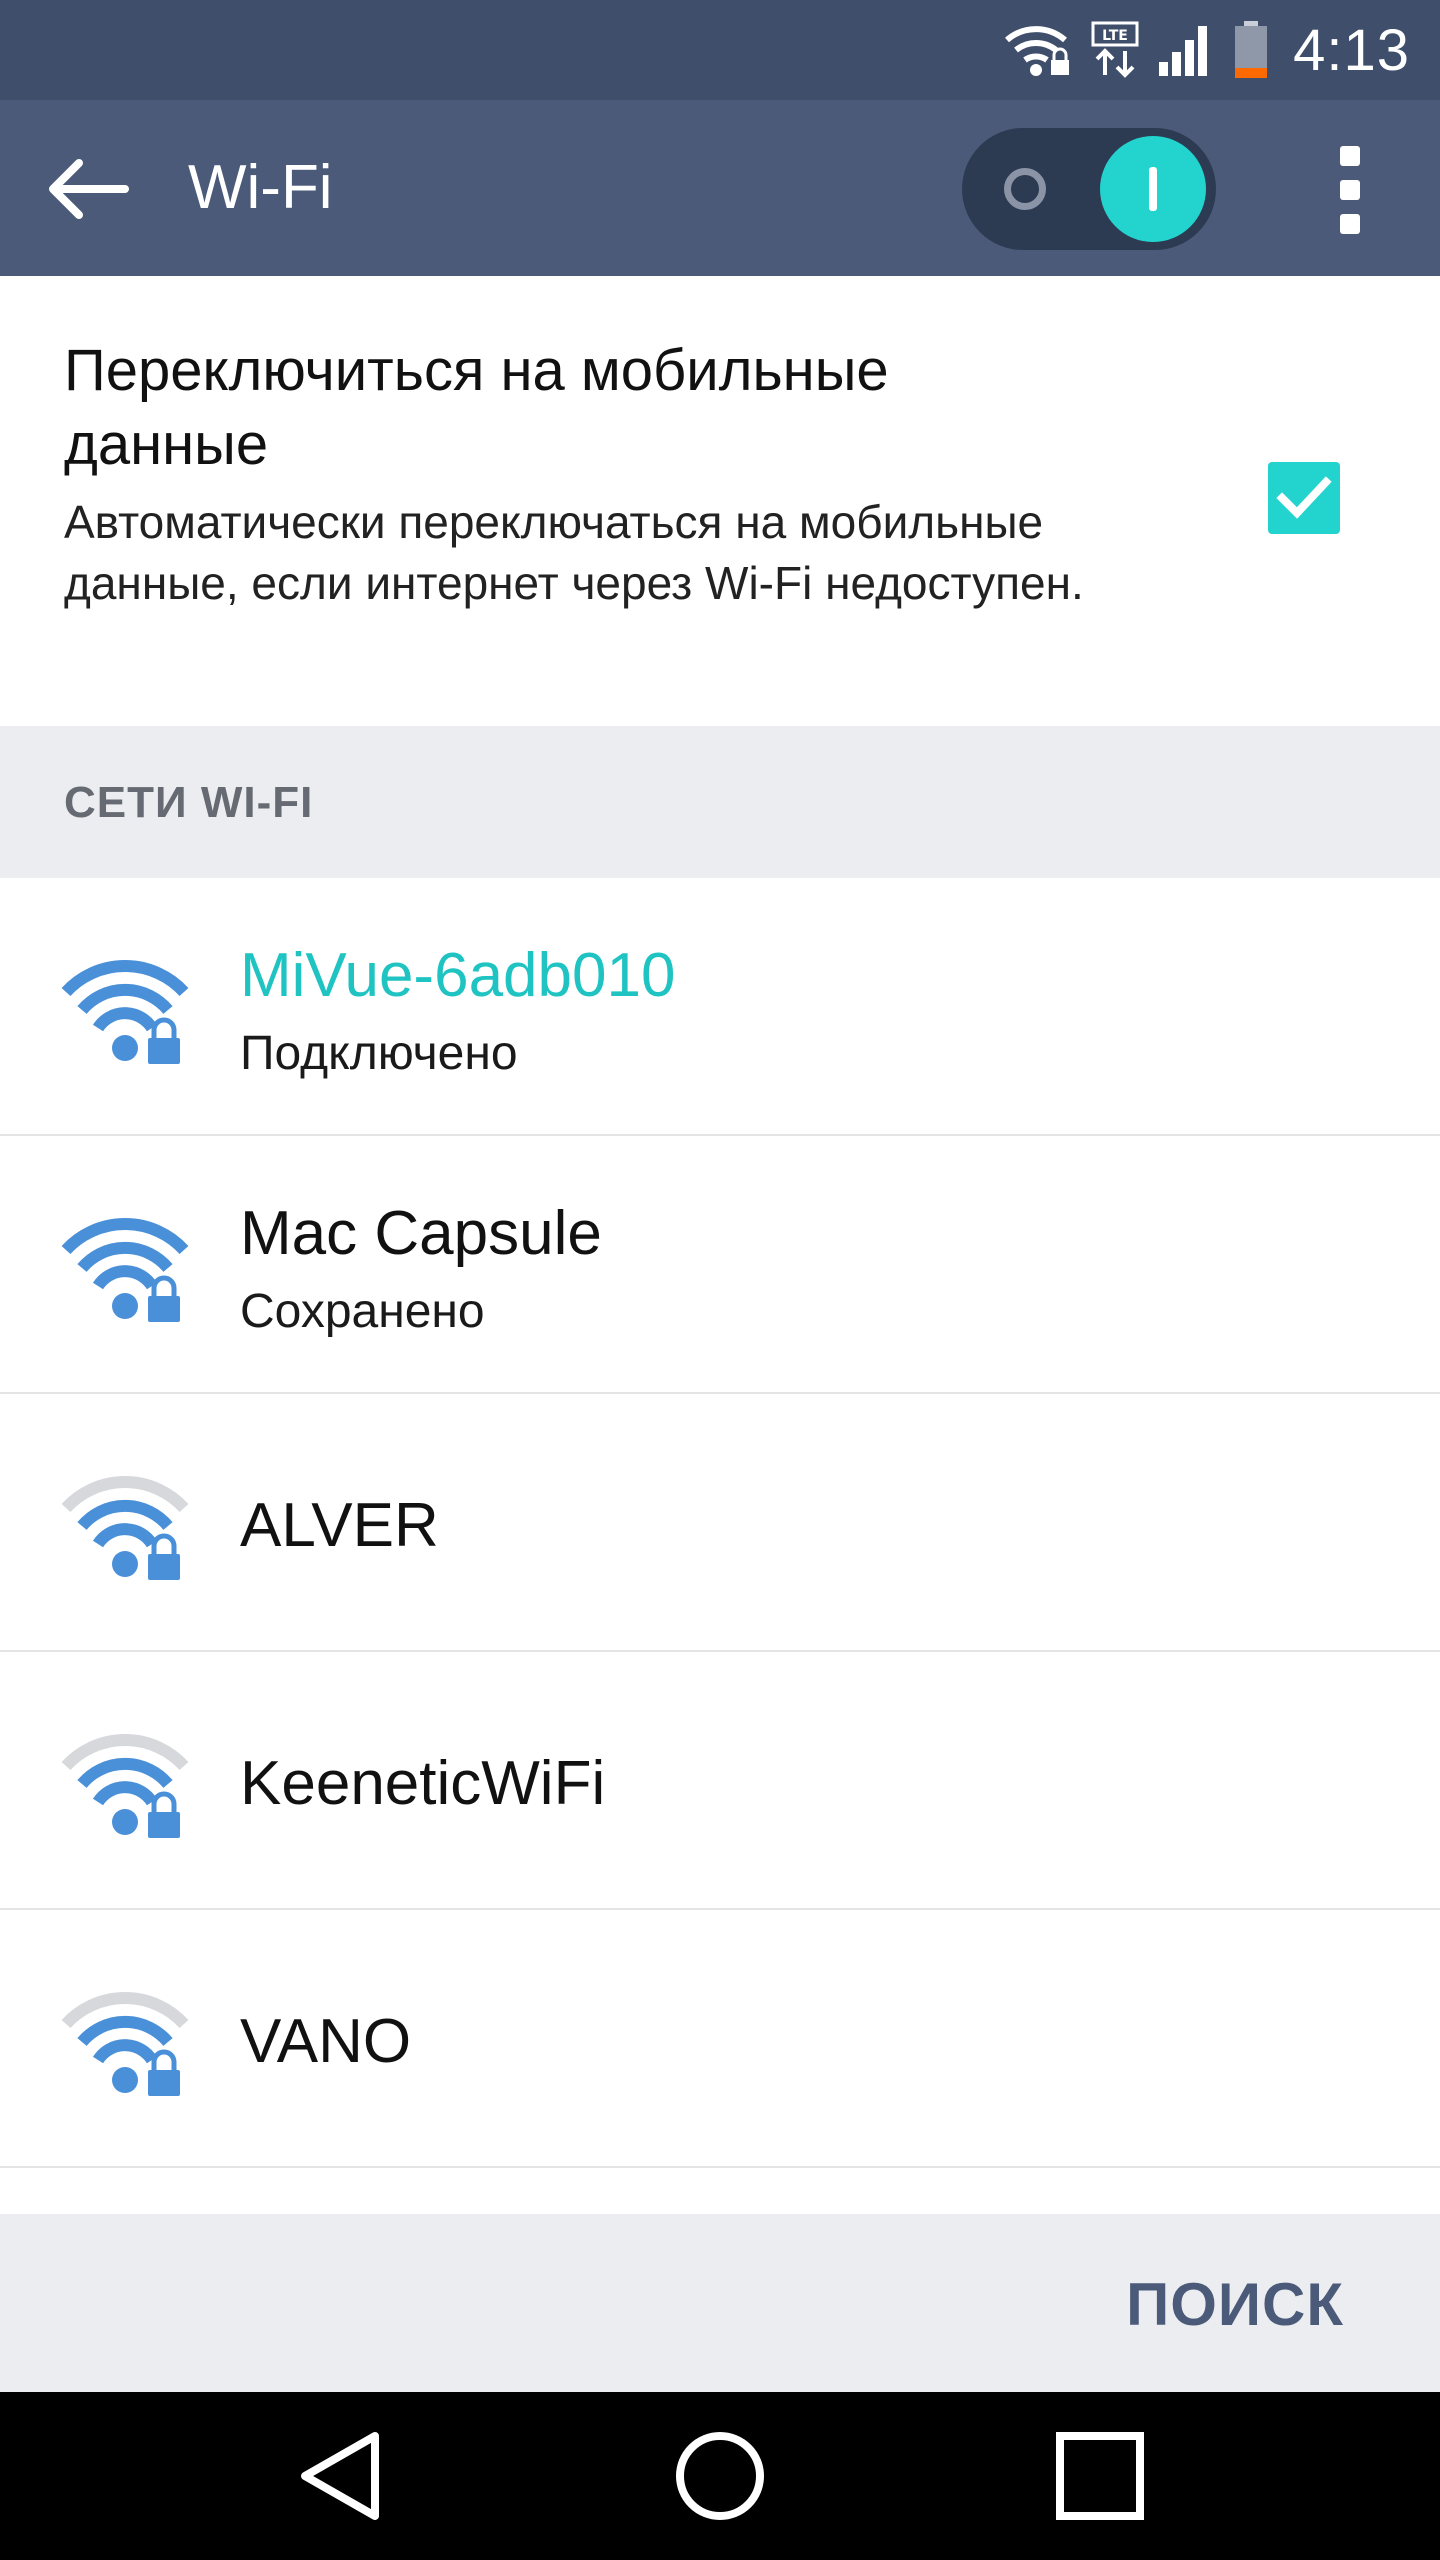 The height and width of the screenshot is (2560, 1440). What do you see at coordinates (1350, 190) in the screenshot?
I see `overflow-menu-button` at bounding box center [1350, 190].